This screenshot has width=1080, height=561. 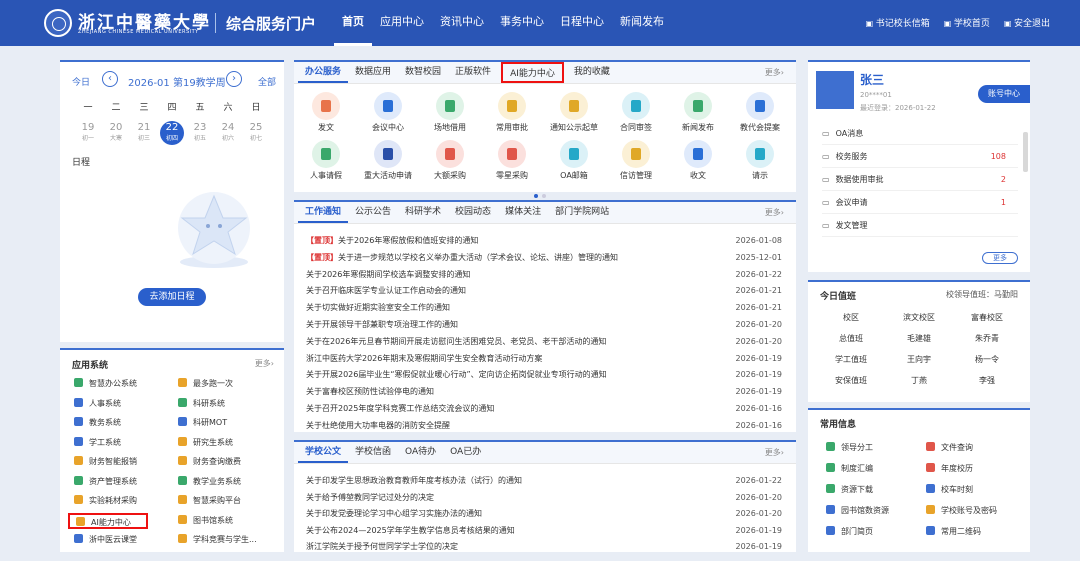 I want to click on app-item: 教务系统, so click(x=121, y=423).